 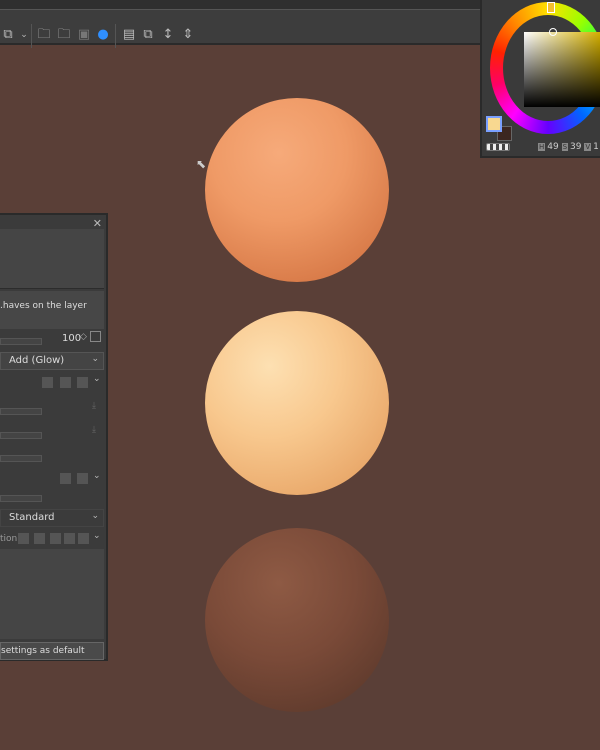 What do you see at coordinates (21, 341) in the screenshot?
I see `opacity-slider` at bounding box center [21, 341].